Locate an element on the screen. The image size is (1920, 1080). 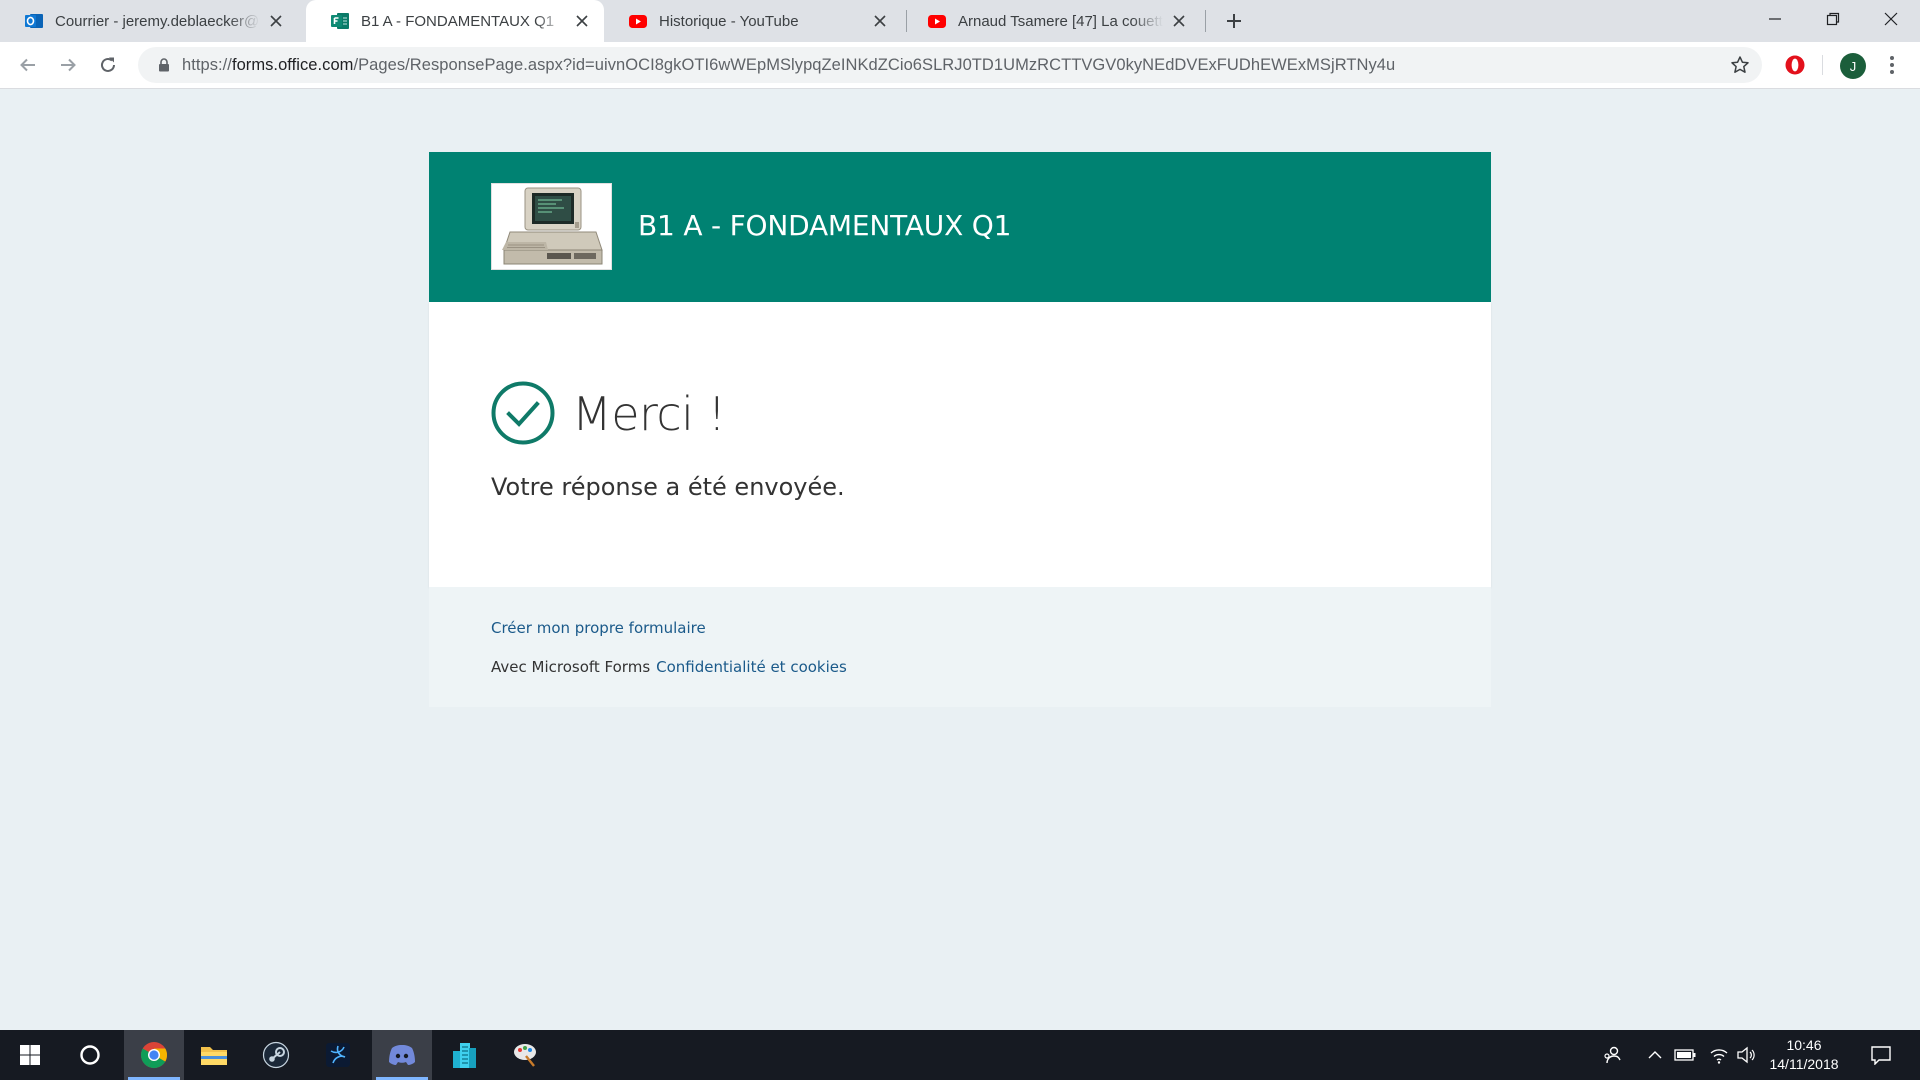
show-hidden-icons-button is located at coordinates (1655, 1055).